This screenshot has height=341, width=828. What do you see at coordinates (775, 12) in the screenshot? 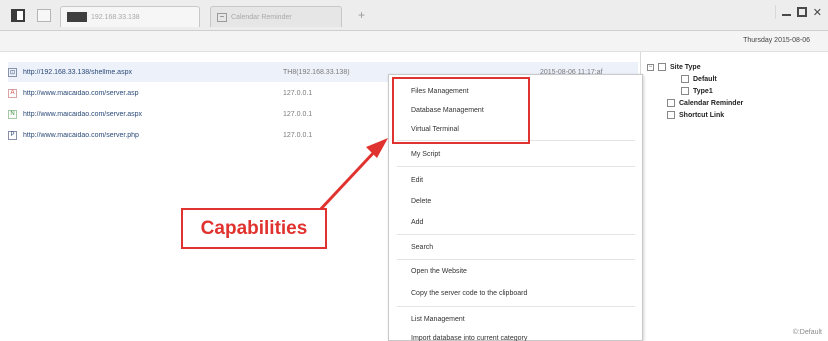
I see `separator` at bounding box center [775, 12].